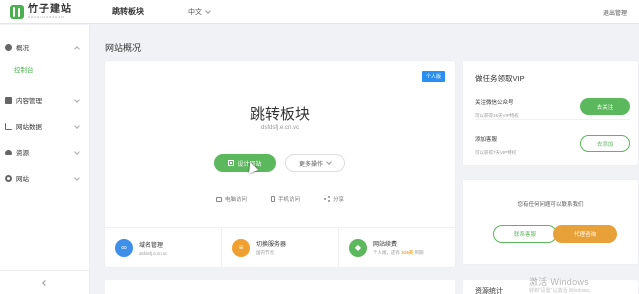  Describe the element at coordinates (44, 178) in the screenshot. I see `sidebar-item-website: 网站` at that location.